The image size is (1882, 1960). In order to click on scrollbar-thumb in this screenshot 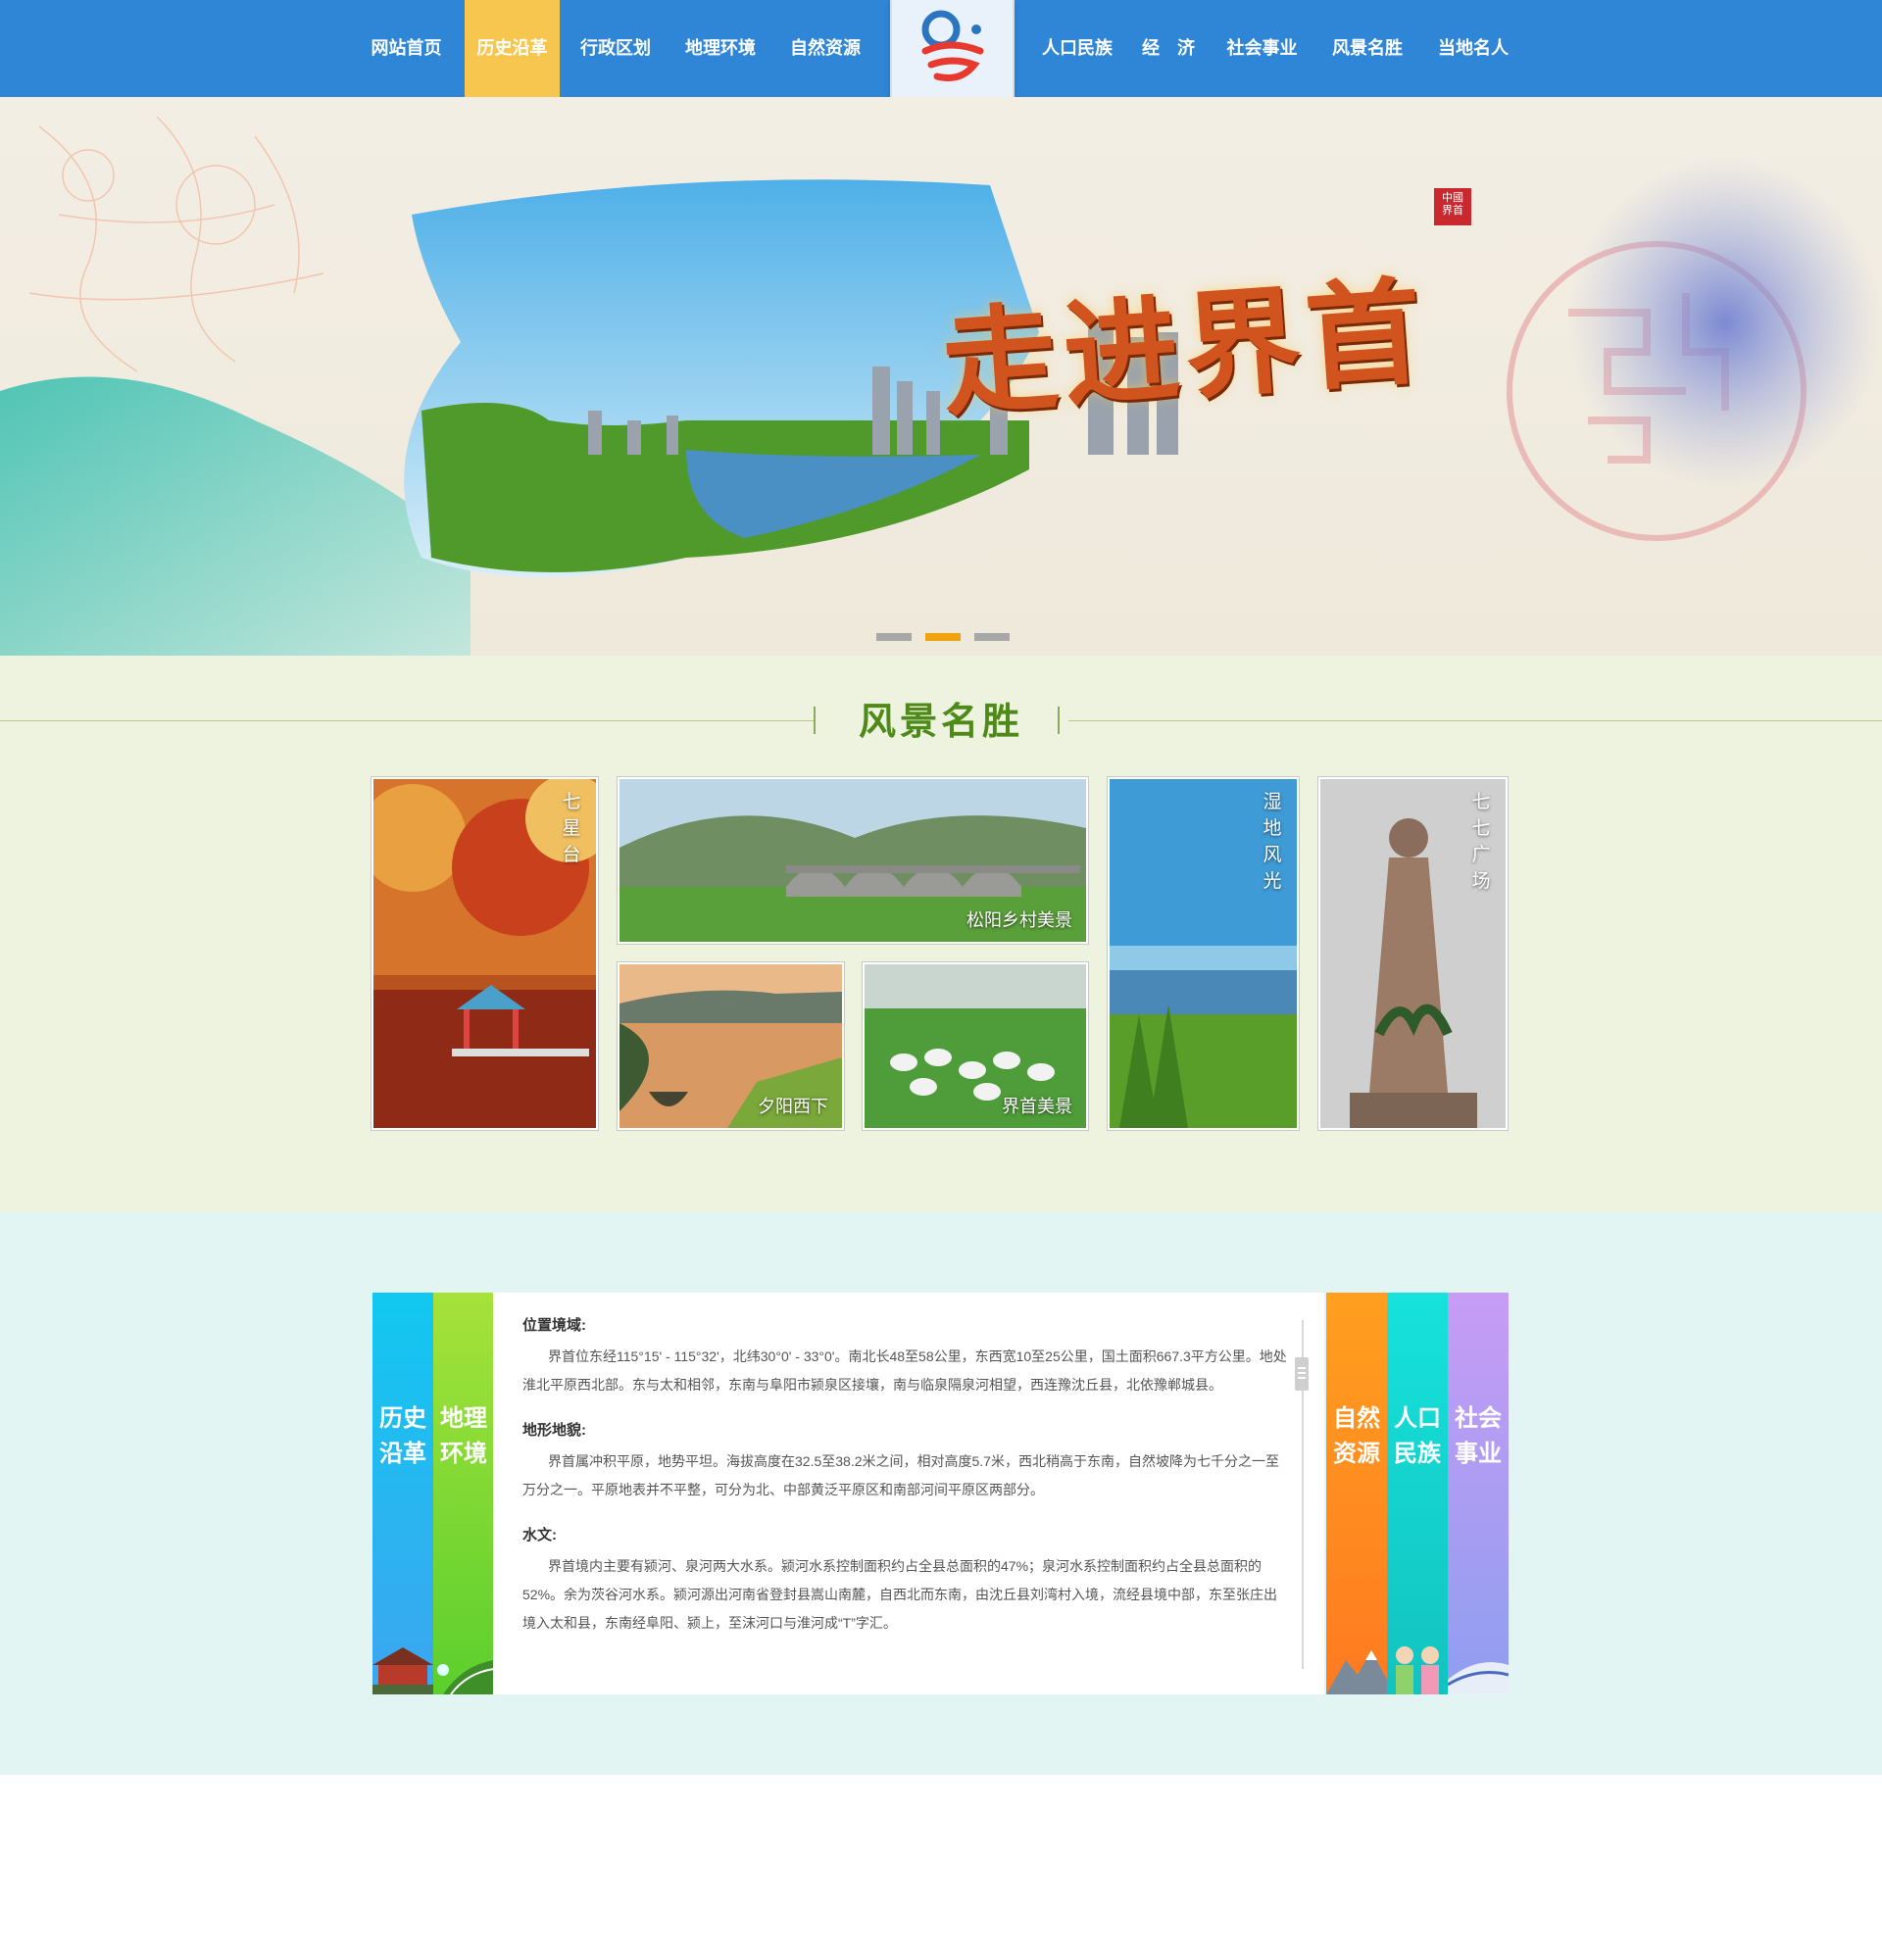, I will do `click(1302, 1374)`.